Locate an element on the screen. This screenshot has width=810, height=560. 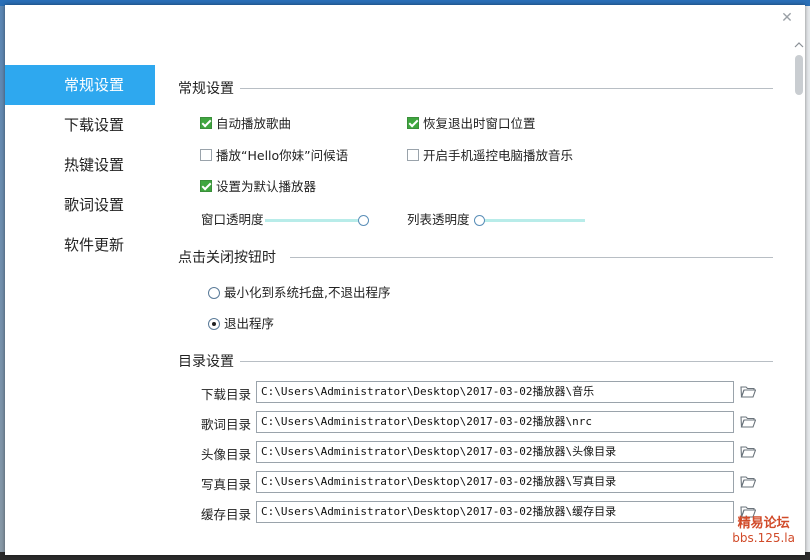
section-title-general: 常规设置 is located at coordinates (206, 89).